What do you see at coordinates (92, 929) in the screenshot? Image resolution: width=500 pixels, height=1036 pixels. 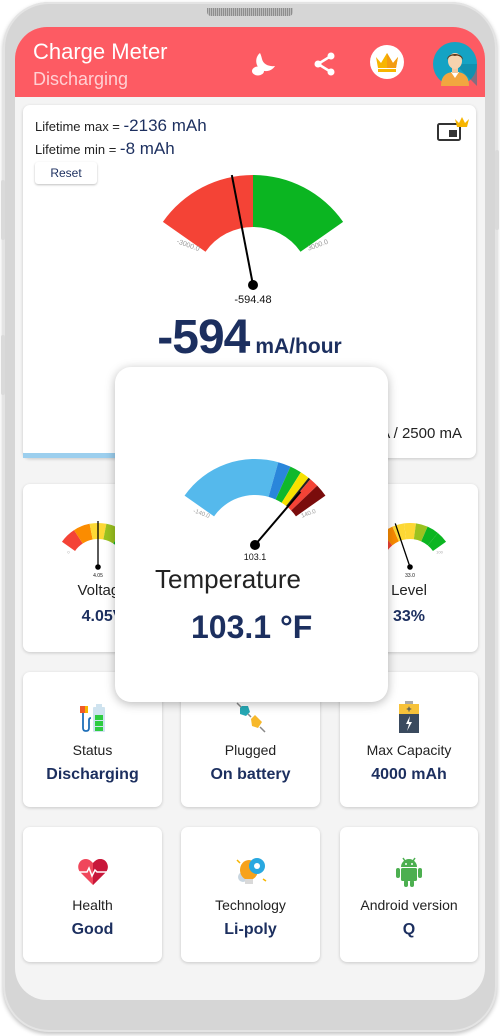 I see `health-value: Good` at bounding box center [92, 929].